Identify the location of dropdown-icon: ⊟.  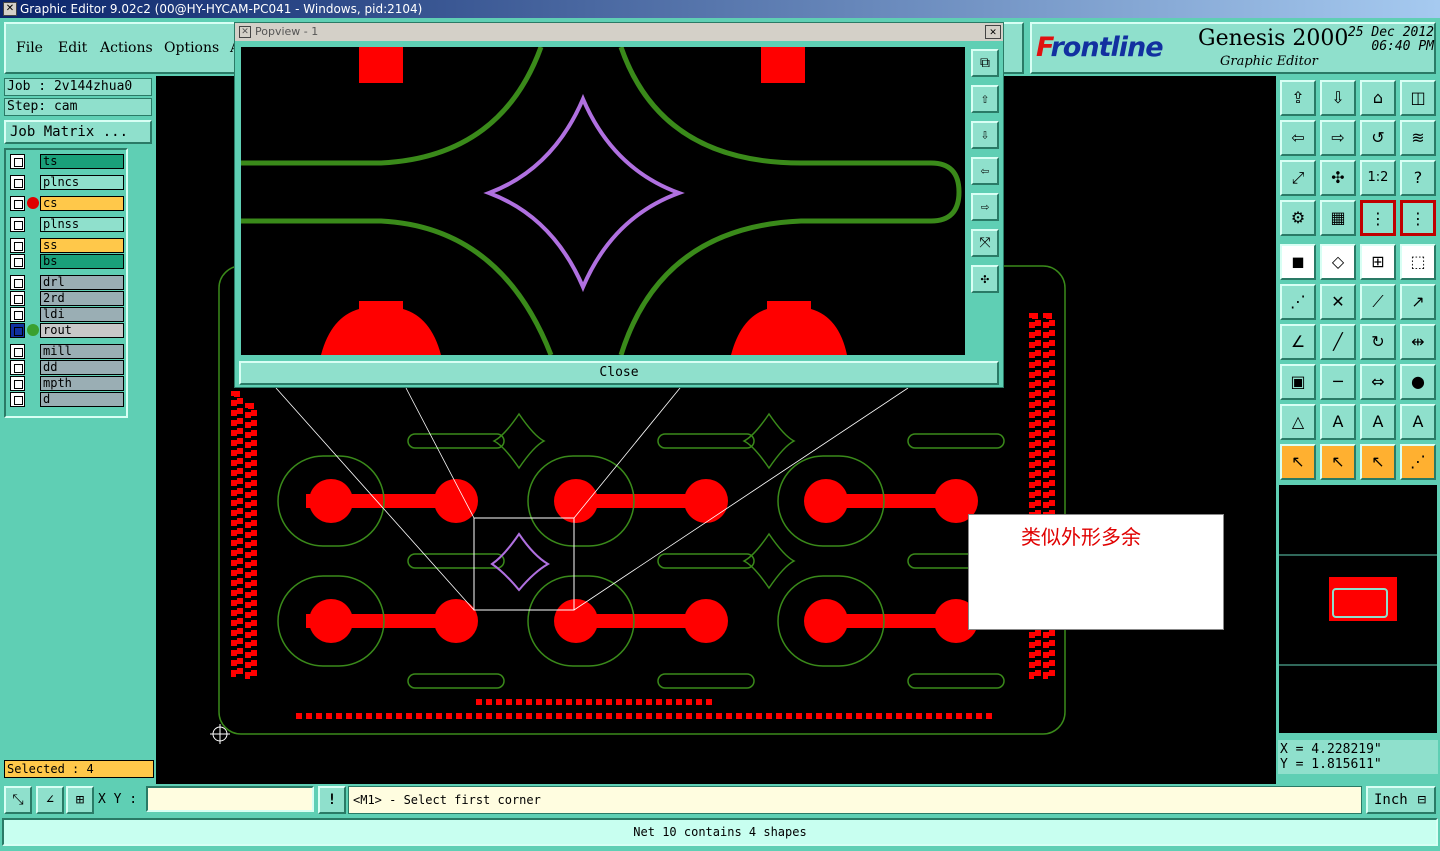
(1421, 800).